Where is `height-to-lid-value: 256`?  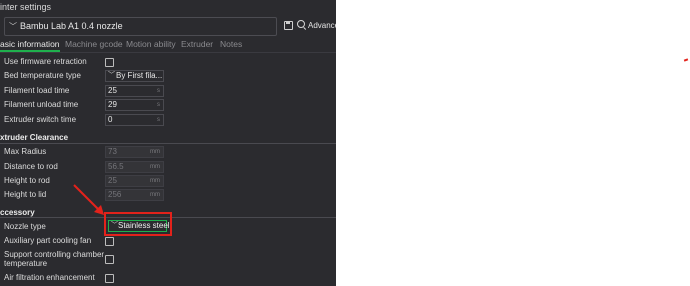 height-to-lid-value: 256 is located at coordinates (115, 194).